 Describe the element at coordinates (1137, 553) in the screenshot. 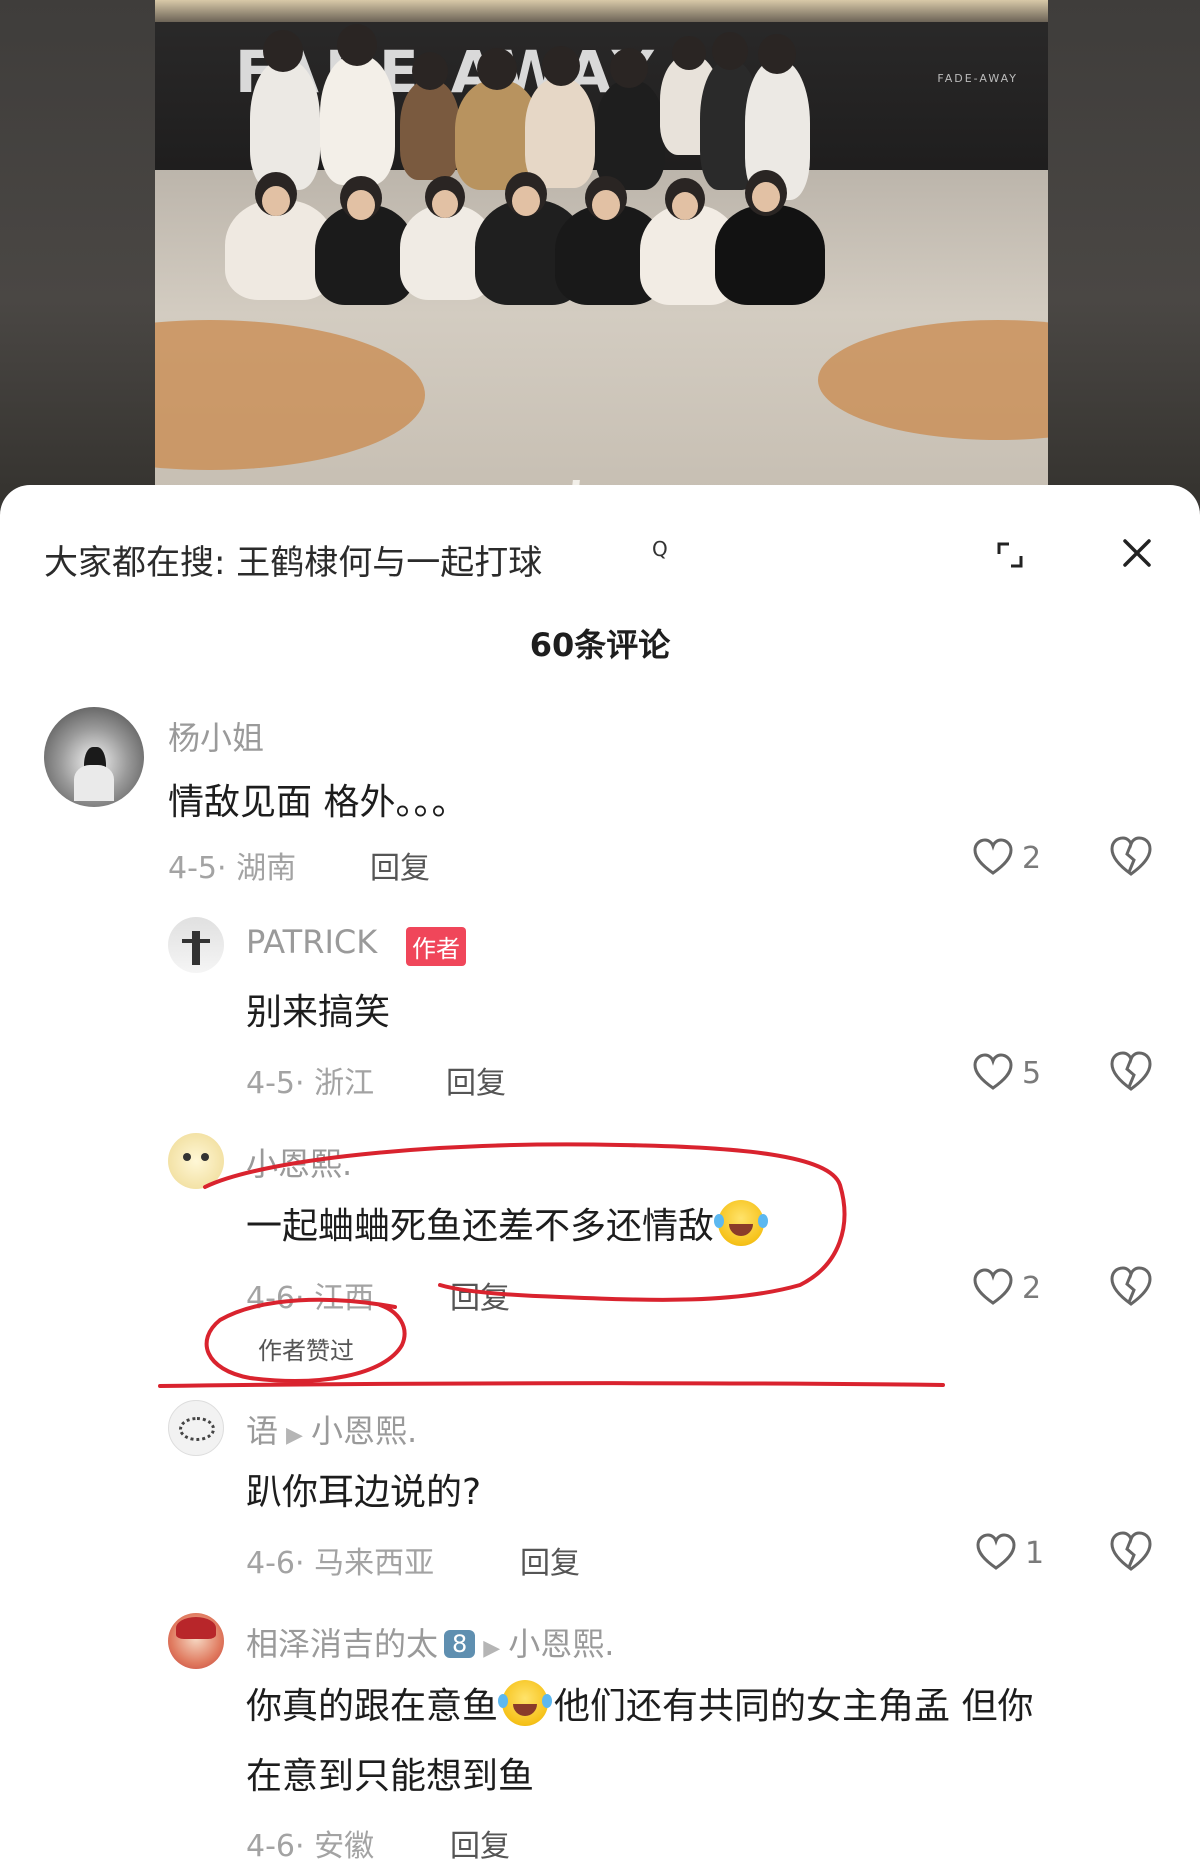

I see `close-icon` at that location.